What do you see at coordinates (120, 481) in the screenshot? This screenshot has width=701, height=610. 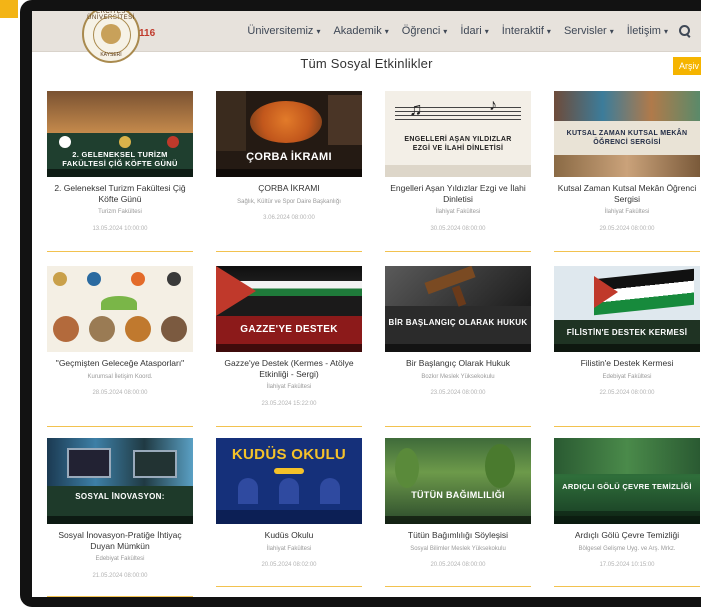 I see `event-thumbnail: SOSYAL İNOVASYON:` at bounding box center [120, 481].